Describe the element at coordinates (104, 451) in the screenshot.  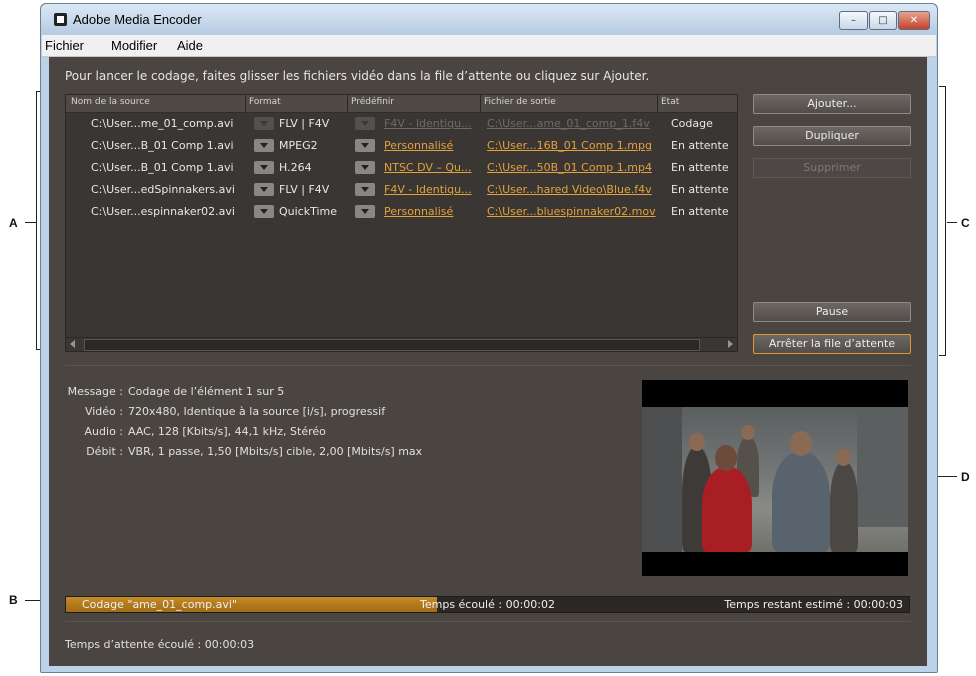
I see `bitrate-label: Débit :` at that location.